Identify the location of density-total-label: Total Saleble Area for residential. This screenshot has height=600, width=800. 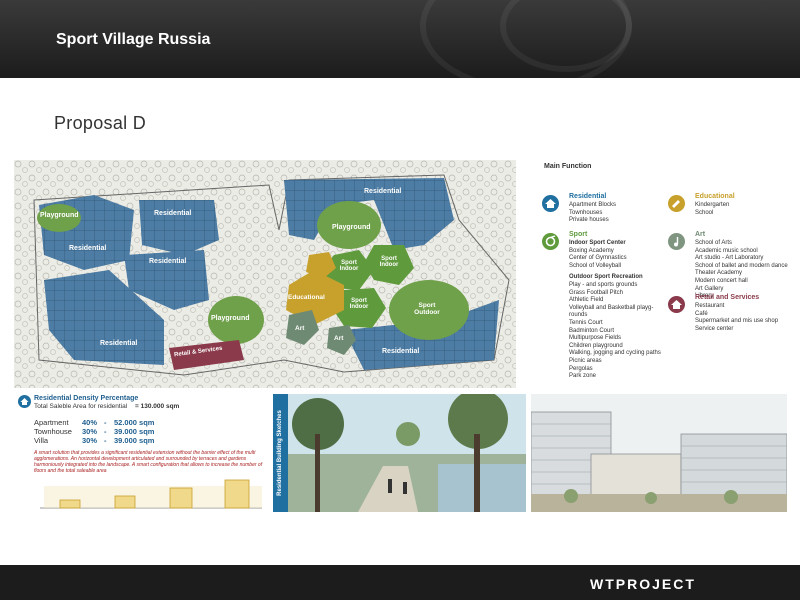
(81, 406).